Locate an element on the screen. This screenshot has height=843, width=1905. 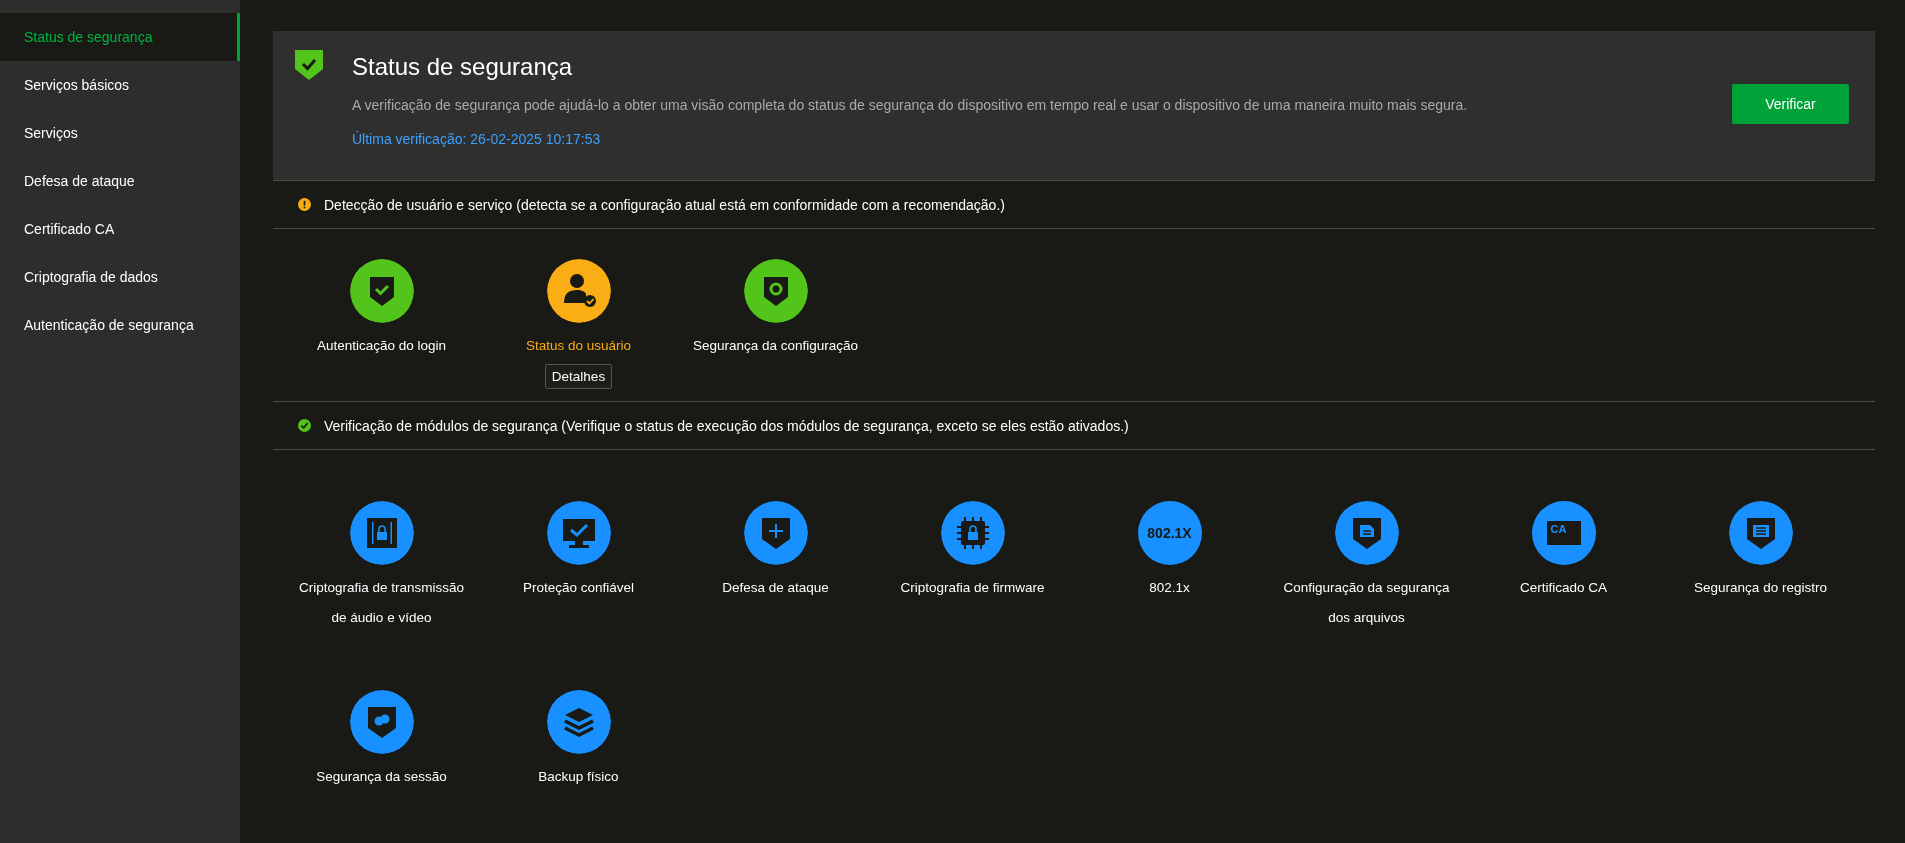
lock-frame-icon is located at coordinates (381, 533).